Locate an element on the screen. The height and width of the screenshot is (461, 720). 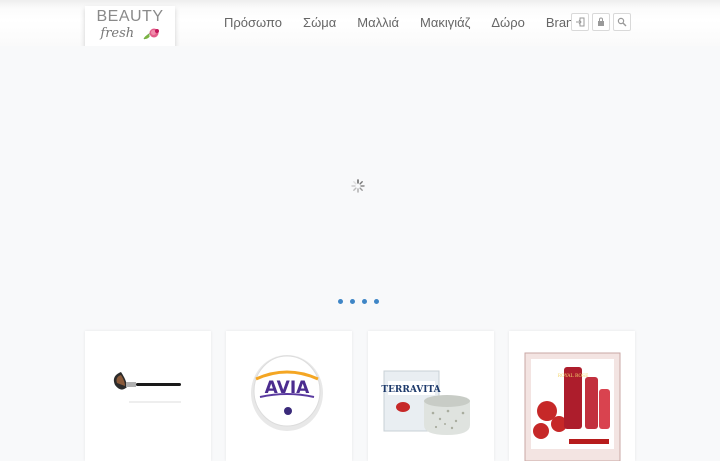
product-card-avia: AVIA is located at coordinates (289, 396).